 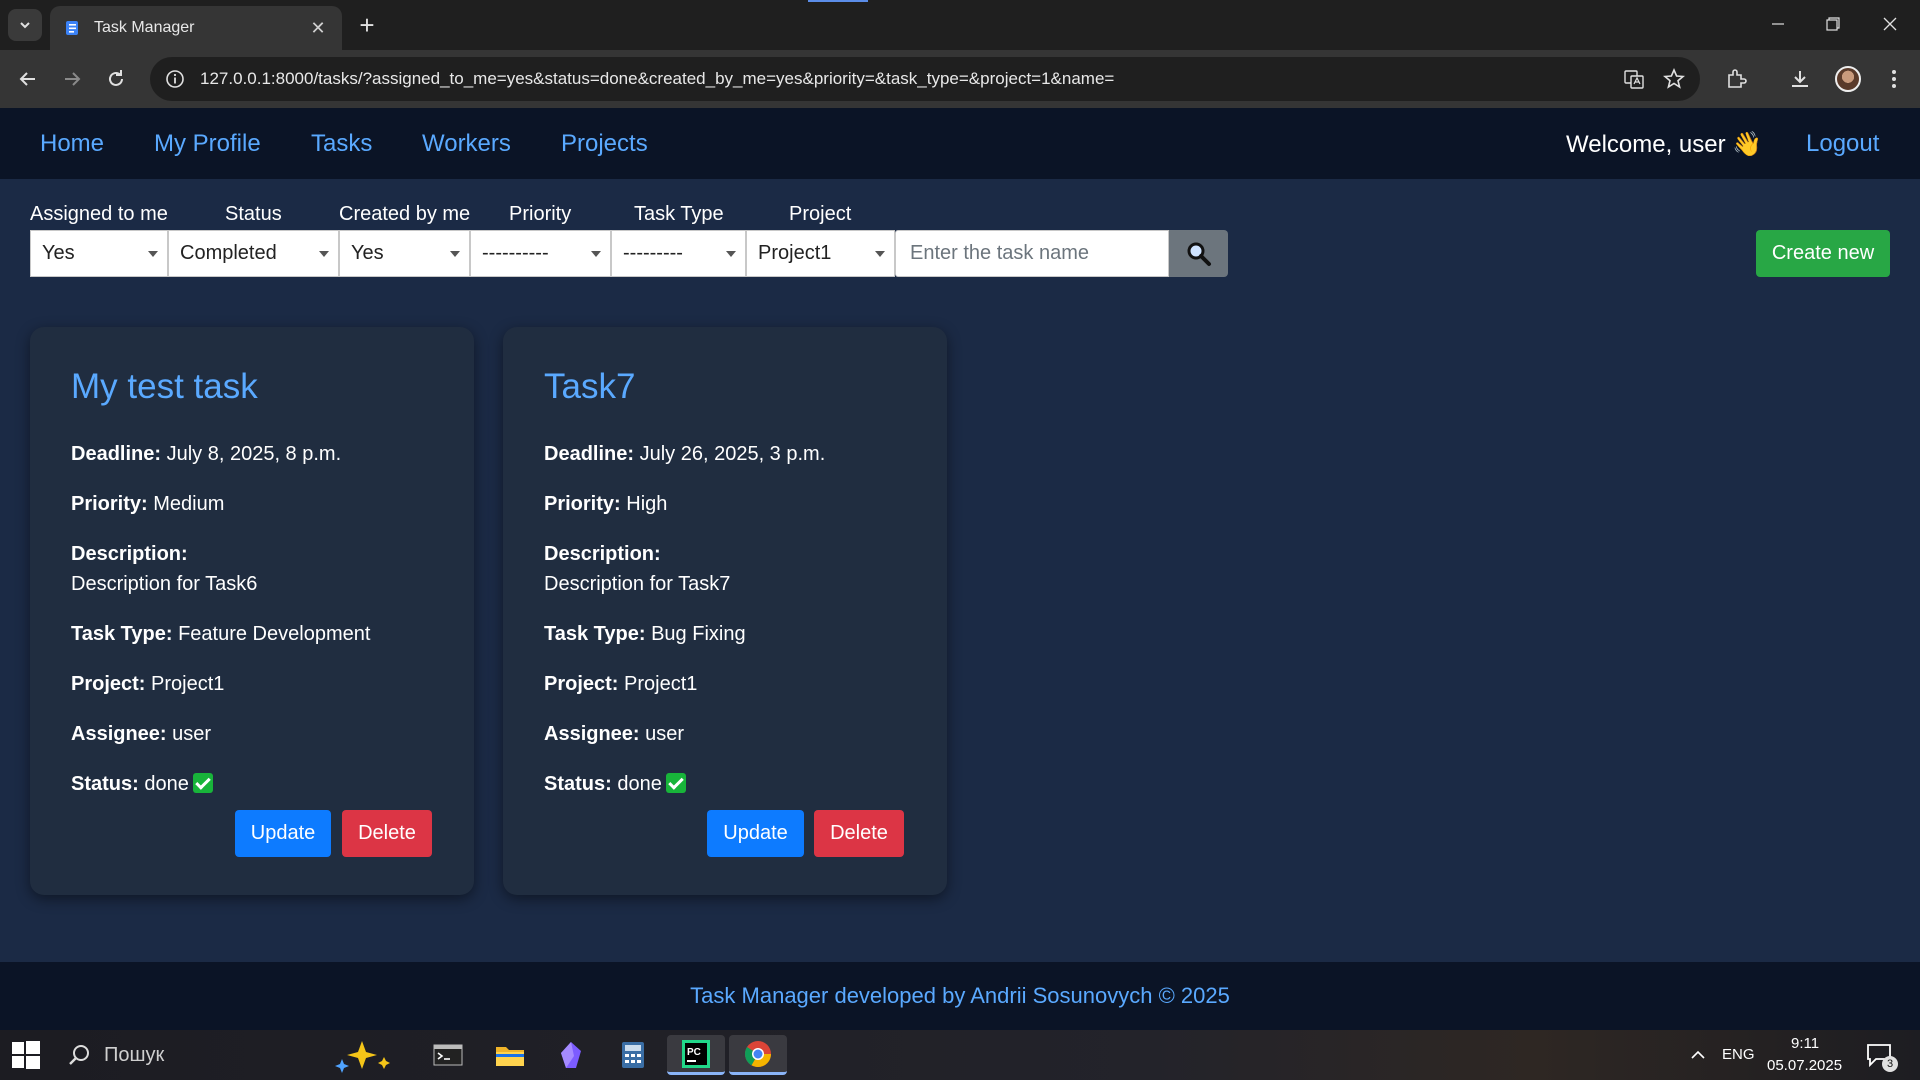 What do you see at coordinates (1805, 1043) in the screenshot?
I see `clock-time: 9:11` at bounding box center [1805, 1043].